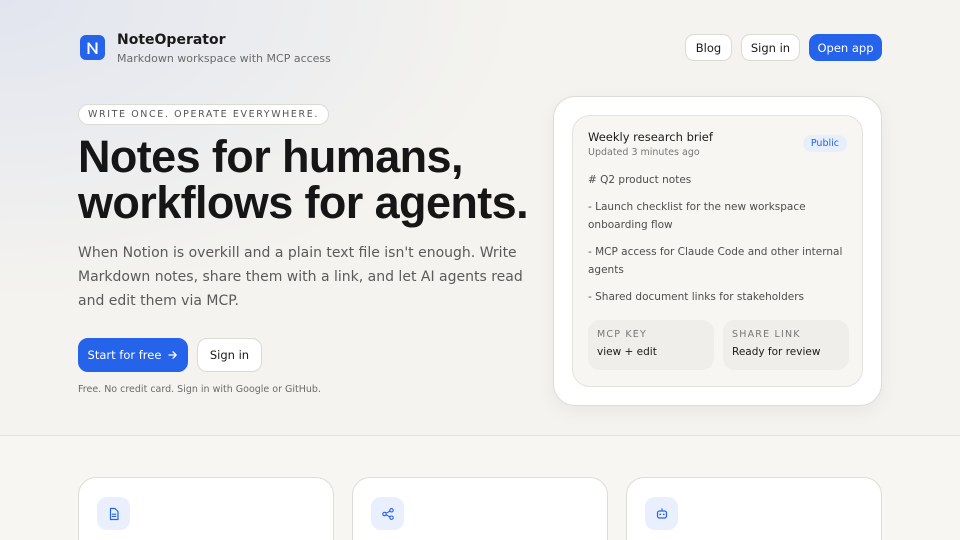 This screenshot has width=960, height=540. What do you see at coordinates (224, 58) in the screenshot?
I see `brand-tagline: Markdown workspace with MCP access` at bounding box center [224, 58].